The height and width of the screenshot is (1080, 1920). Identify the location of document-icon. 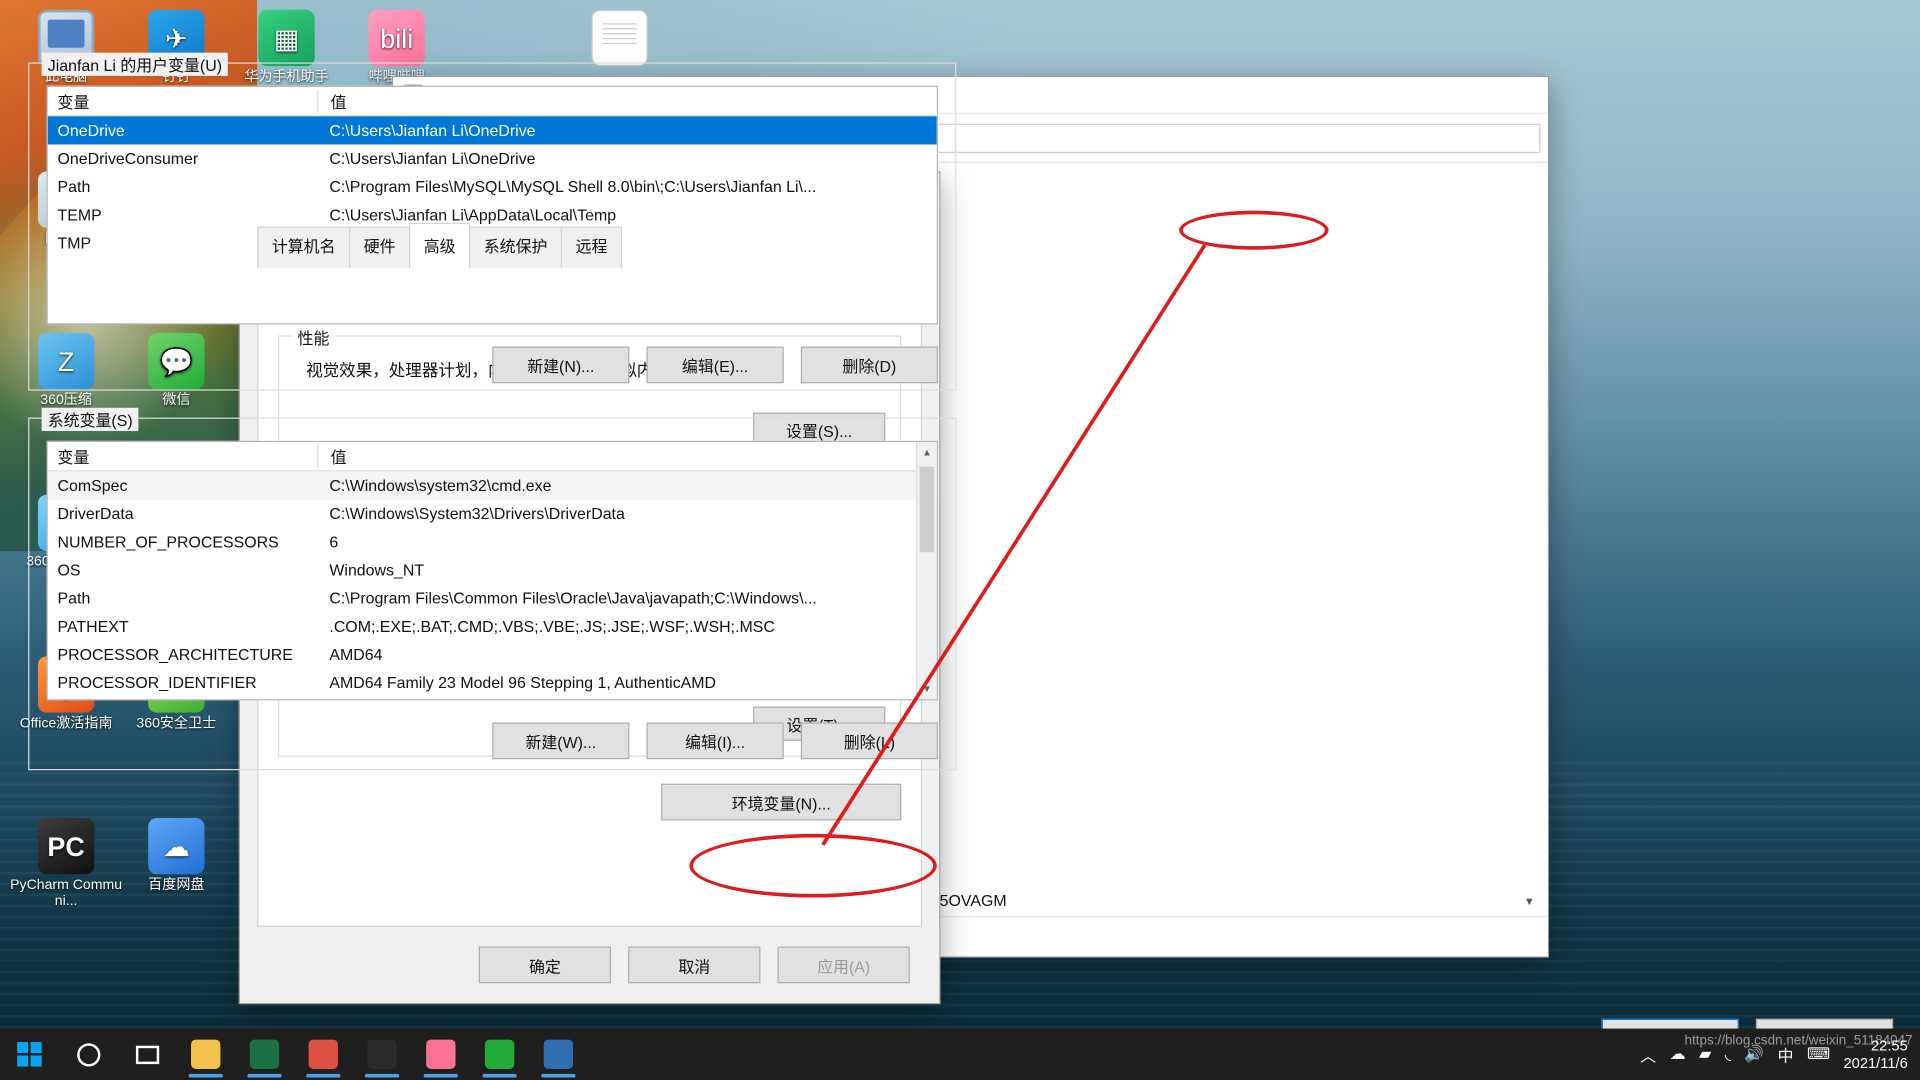
(619, 38).